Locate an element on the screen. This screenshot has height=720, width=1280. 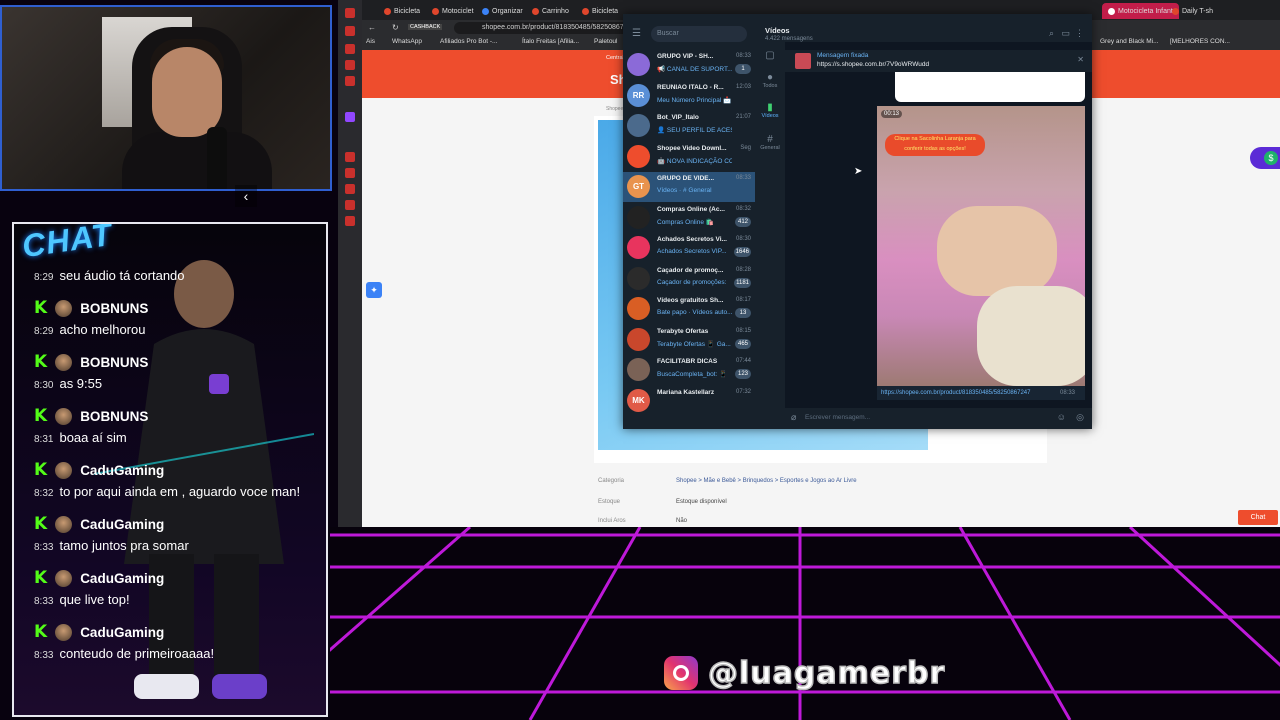
folder-icon: ▮ is located at coordinates (770, 107).